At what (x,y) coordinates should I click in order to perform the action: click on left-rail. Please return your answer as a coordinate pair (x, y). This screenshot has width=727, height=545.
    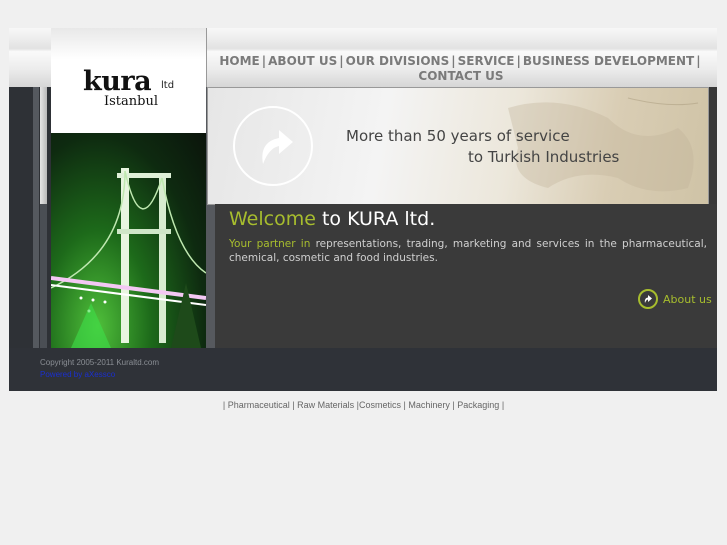
    Looking at the image, I should click on (30, 217).